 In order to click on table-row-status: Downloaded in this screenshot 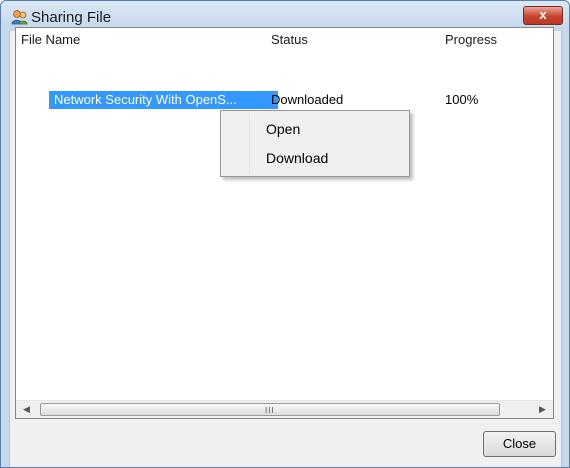, I will do `click(307, 99)`.